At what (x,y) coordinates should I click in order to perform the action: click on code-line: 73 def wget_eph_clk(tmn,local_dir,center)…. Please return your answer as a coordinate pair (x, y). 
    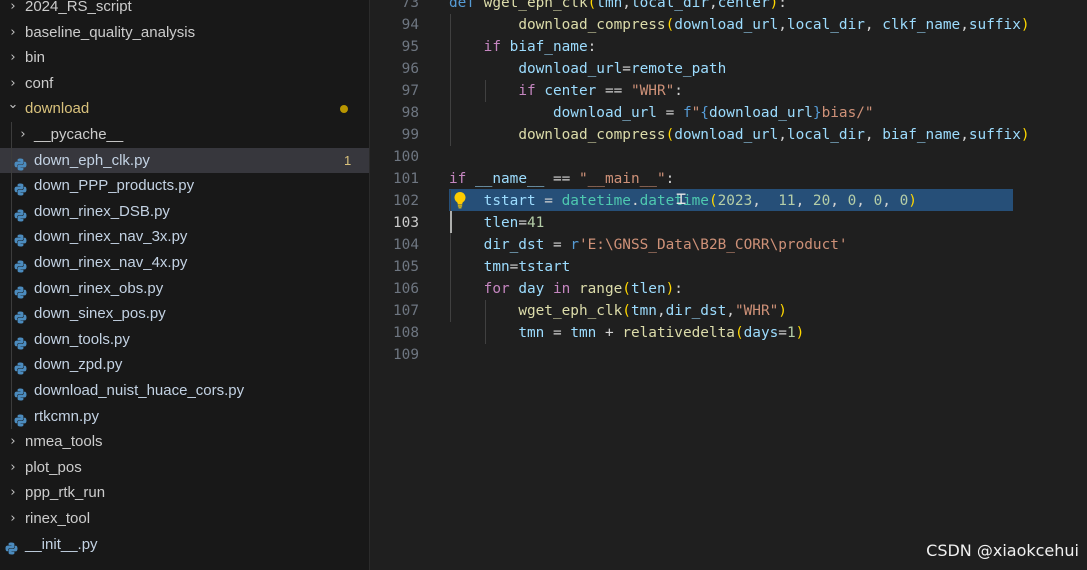
    Looking at the image, I should click on (728, 7).